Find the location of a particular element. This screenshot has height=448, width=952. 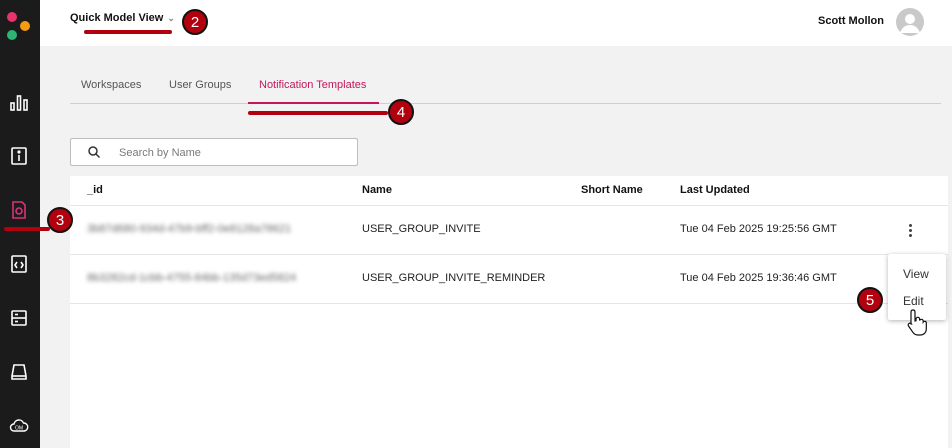

row-id: 8b3282cd-1cbb-4755-84bb-135d73ed5824 is located at coordinates (192, 278).